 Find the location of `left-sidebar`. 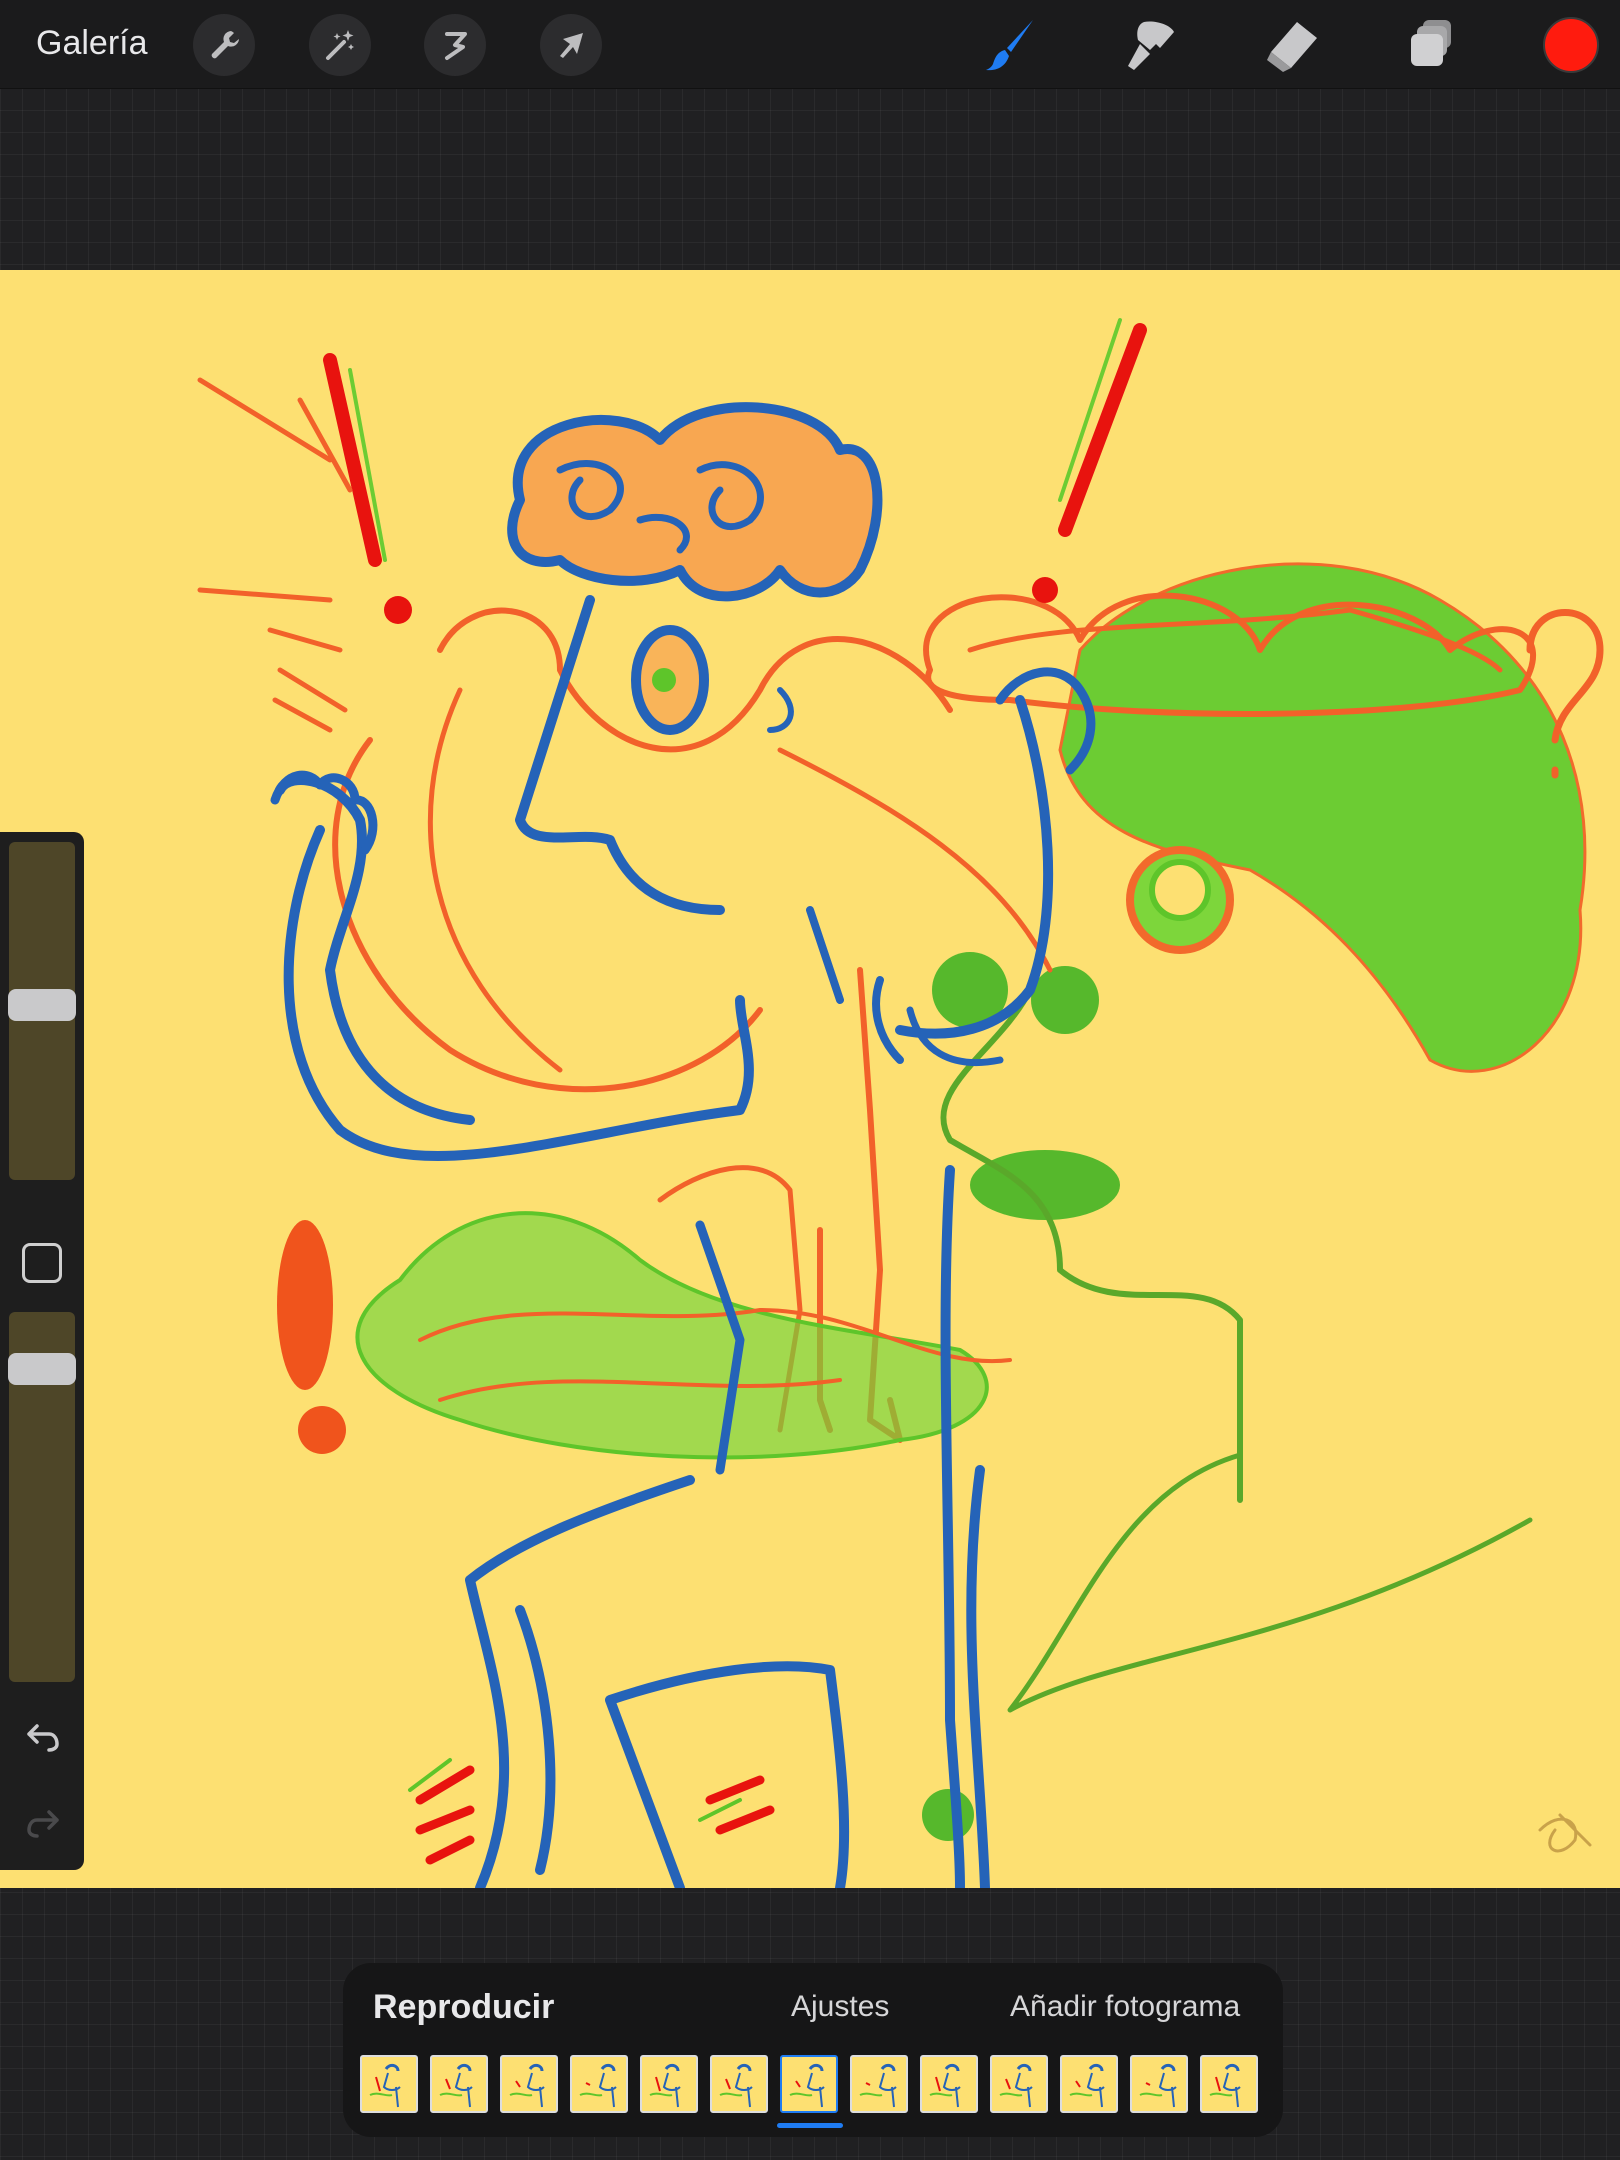

left-sidebar is located at coordinates (42, 1351).